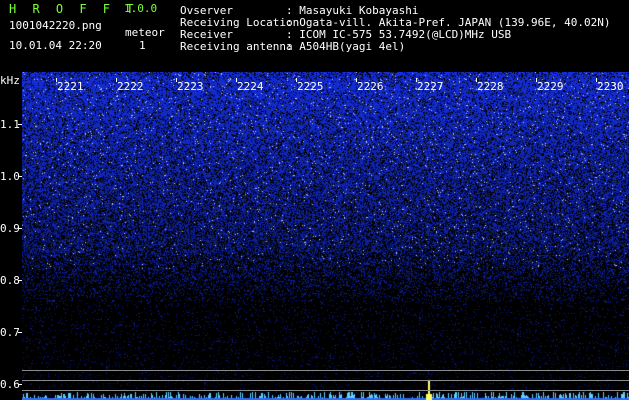  What do you see at coordinates (325, 370) in the screenshot?
I see `guide-line-upper` at bounding box center [325, 370].